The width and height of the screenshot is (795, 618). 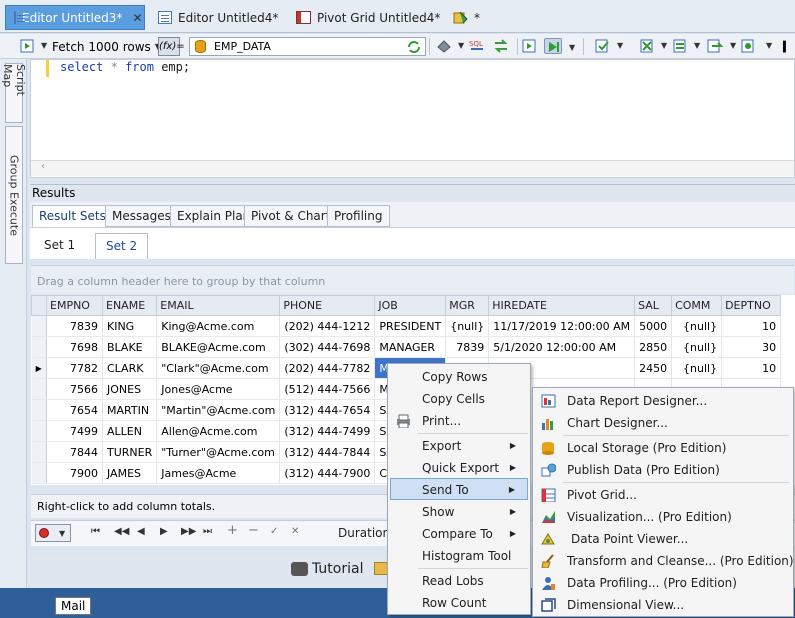 What do you see at coordinates (459, 603) in the screenshot?
I see `menu-item-row-count: Row Count` at bounding box center [459, 603].